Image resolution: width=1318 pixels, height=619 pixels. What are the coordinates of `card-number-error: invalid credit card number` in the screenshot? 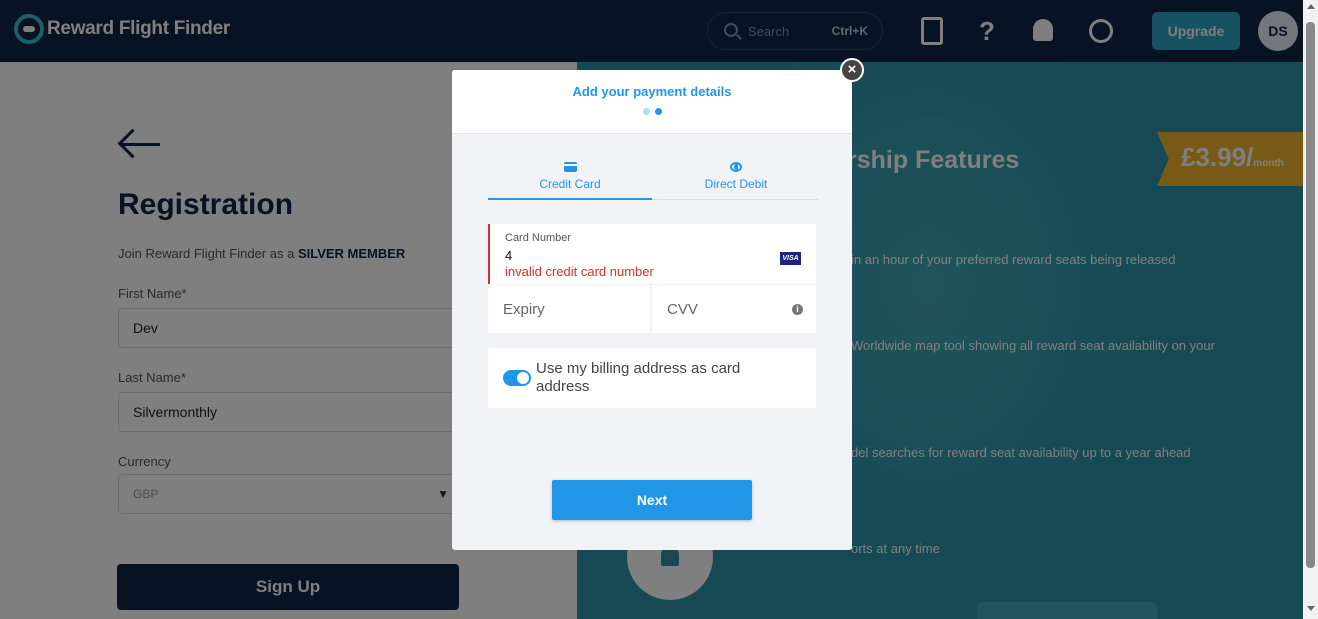 It's located at (579, 271).